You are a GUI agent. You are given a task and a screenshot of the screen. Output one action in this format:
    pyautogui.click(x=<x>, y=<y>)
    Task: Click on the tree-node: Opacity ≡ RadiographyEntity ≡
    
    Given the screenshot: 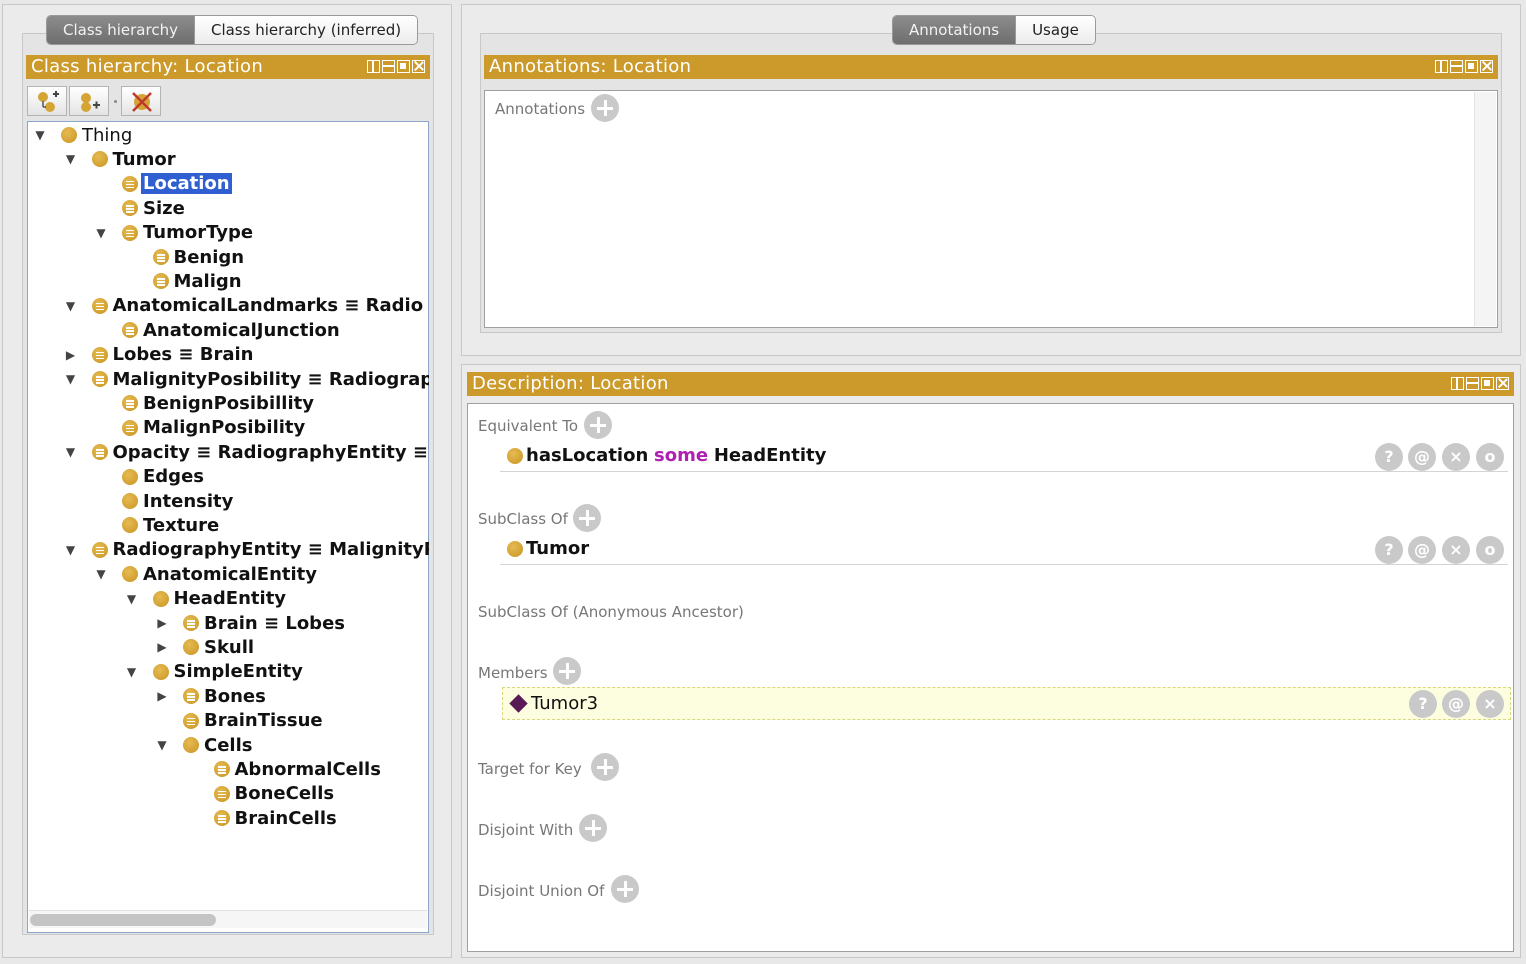 What is the action you would take?
    pyautogui.click(x=260, y=452)
    